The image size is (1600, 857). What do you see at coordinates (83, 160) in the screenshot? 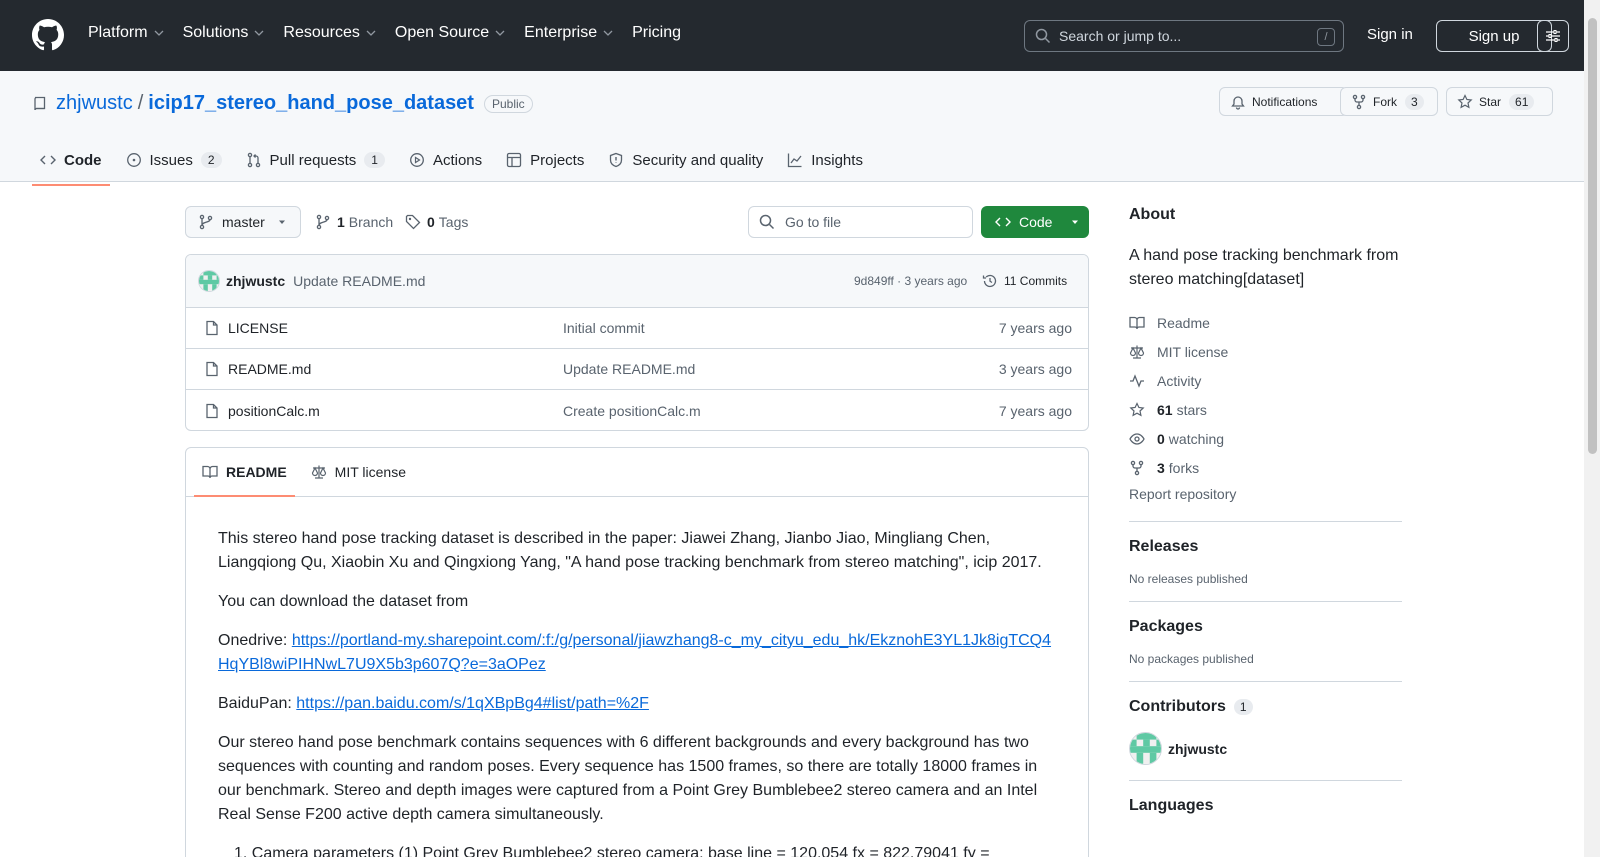
I see `tab-label: Code` at bounding box center [83, 160].